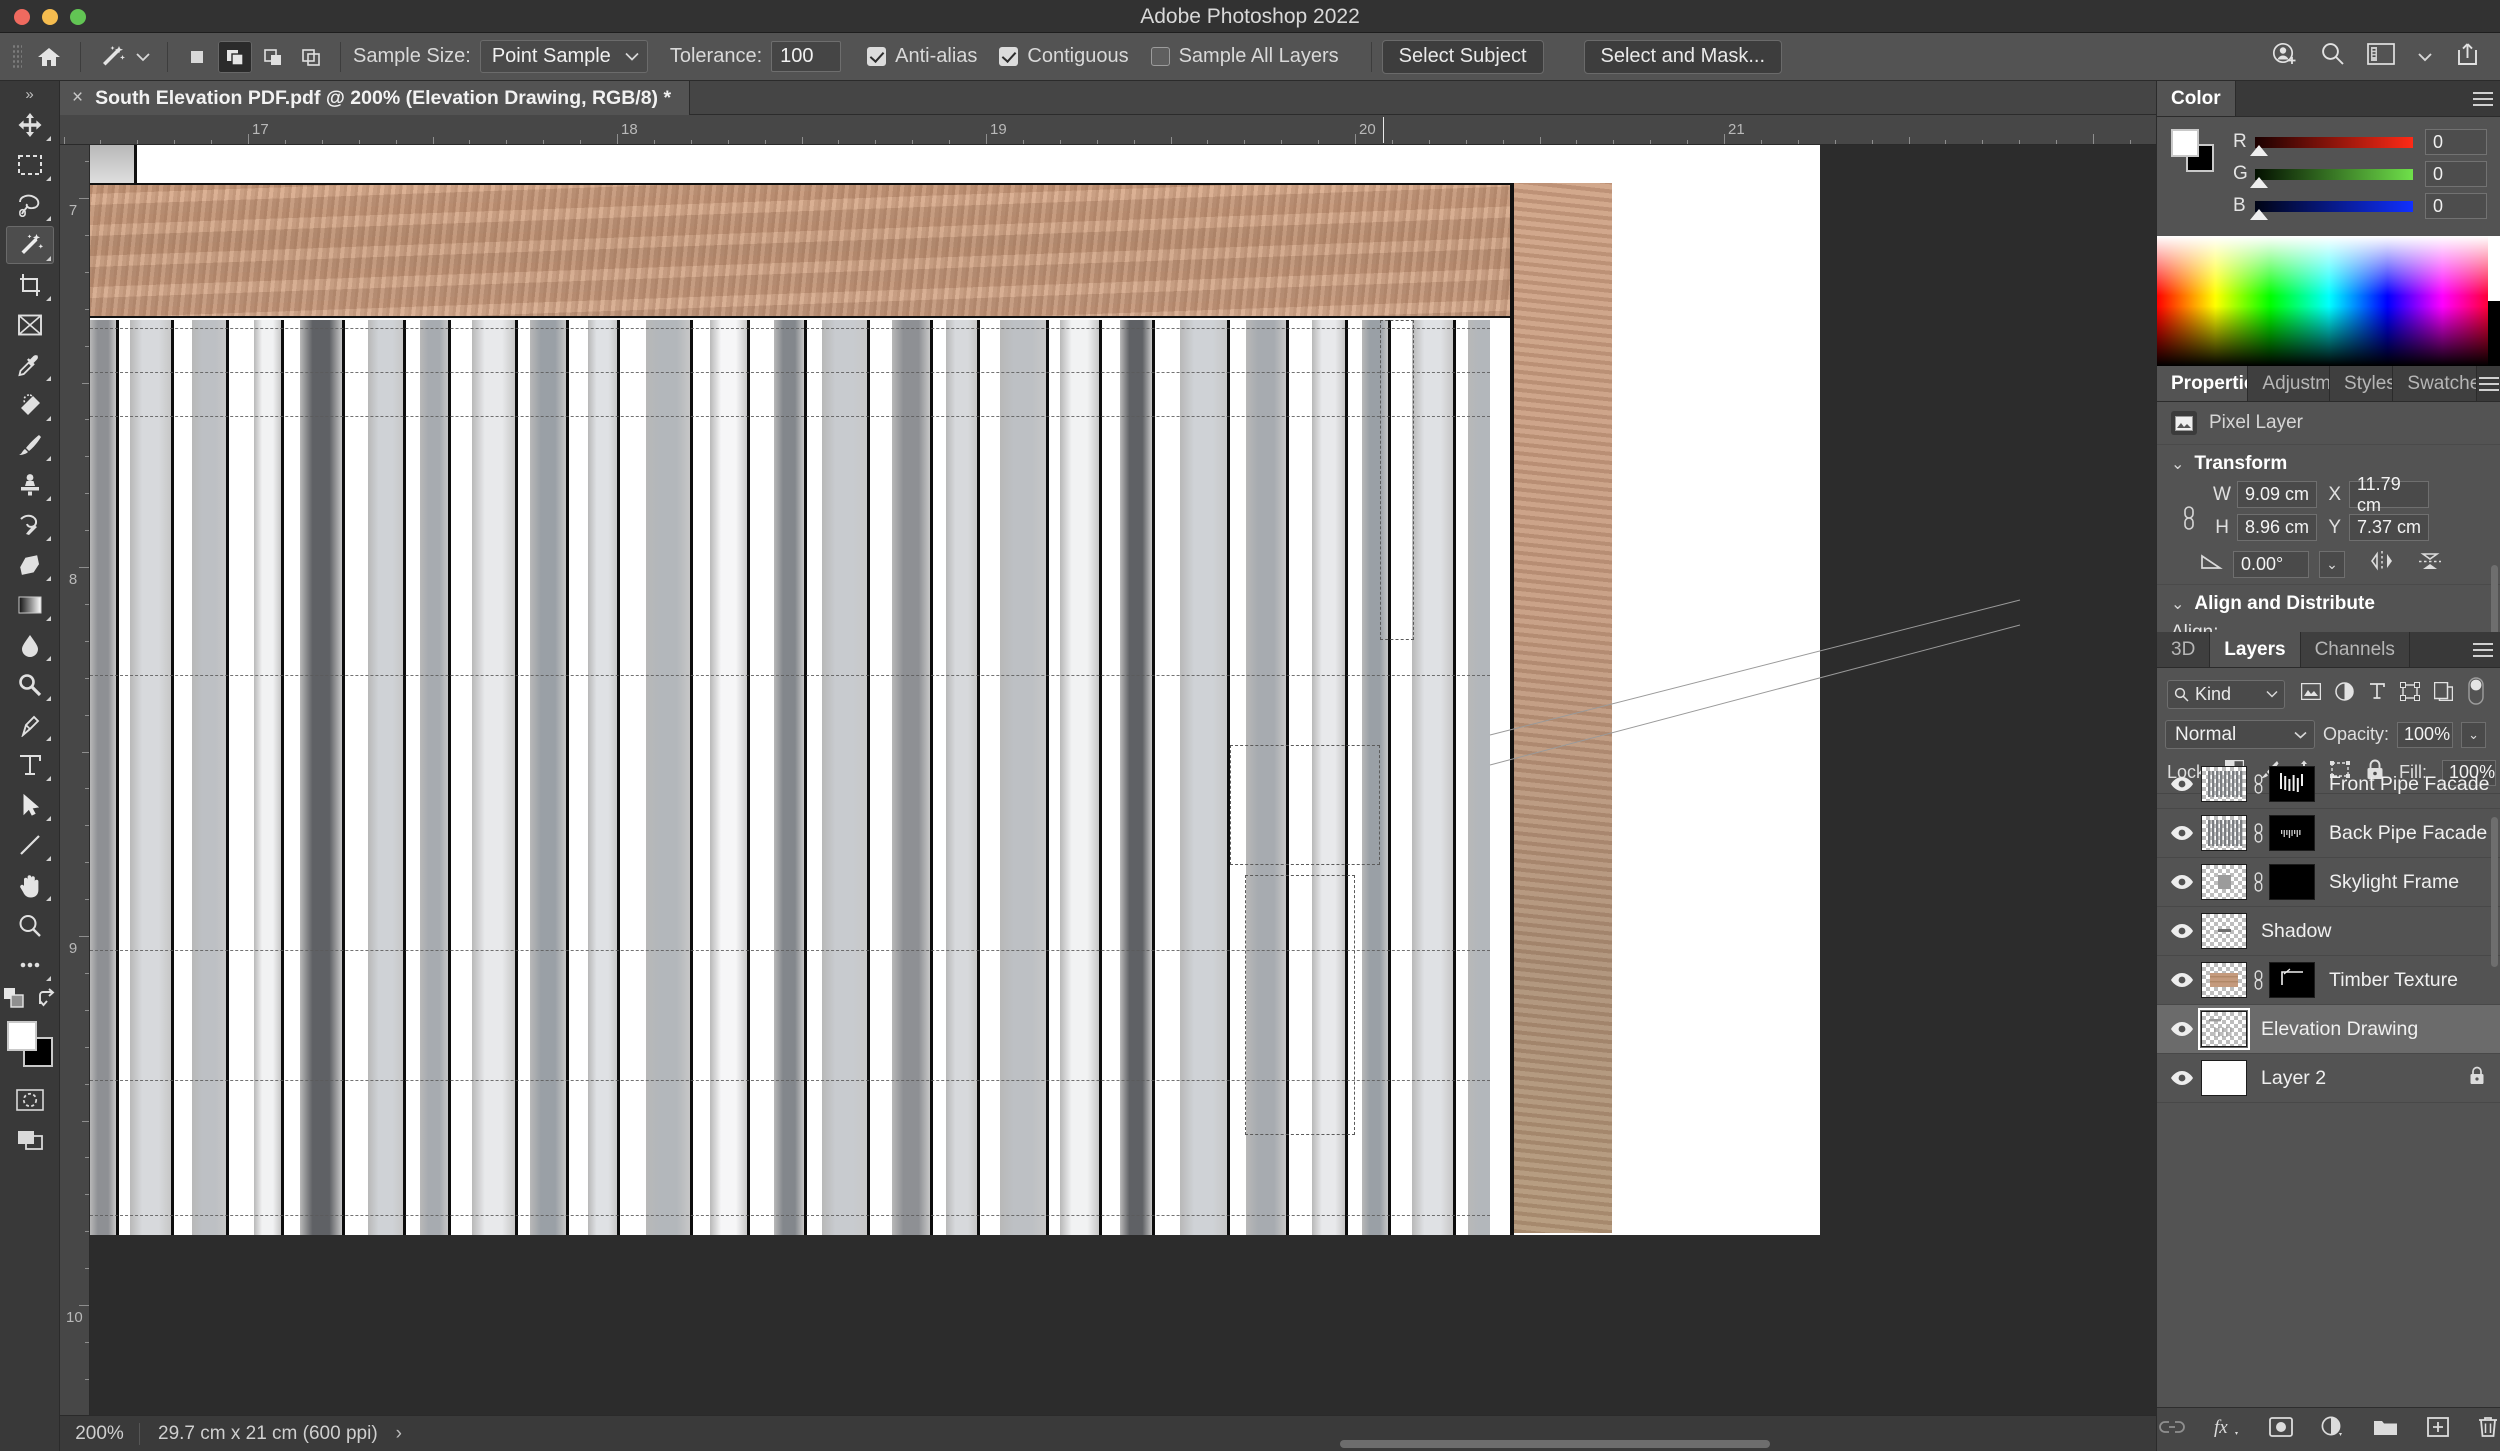 This screenshot has height=1451, width=2500. I want to click on filter-adjustment-icon, so click(2344, 694).